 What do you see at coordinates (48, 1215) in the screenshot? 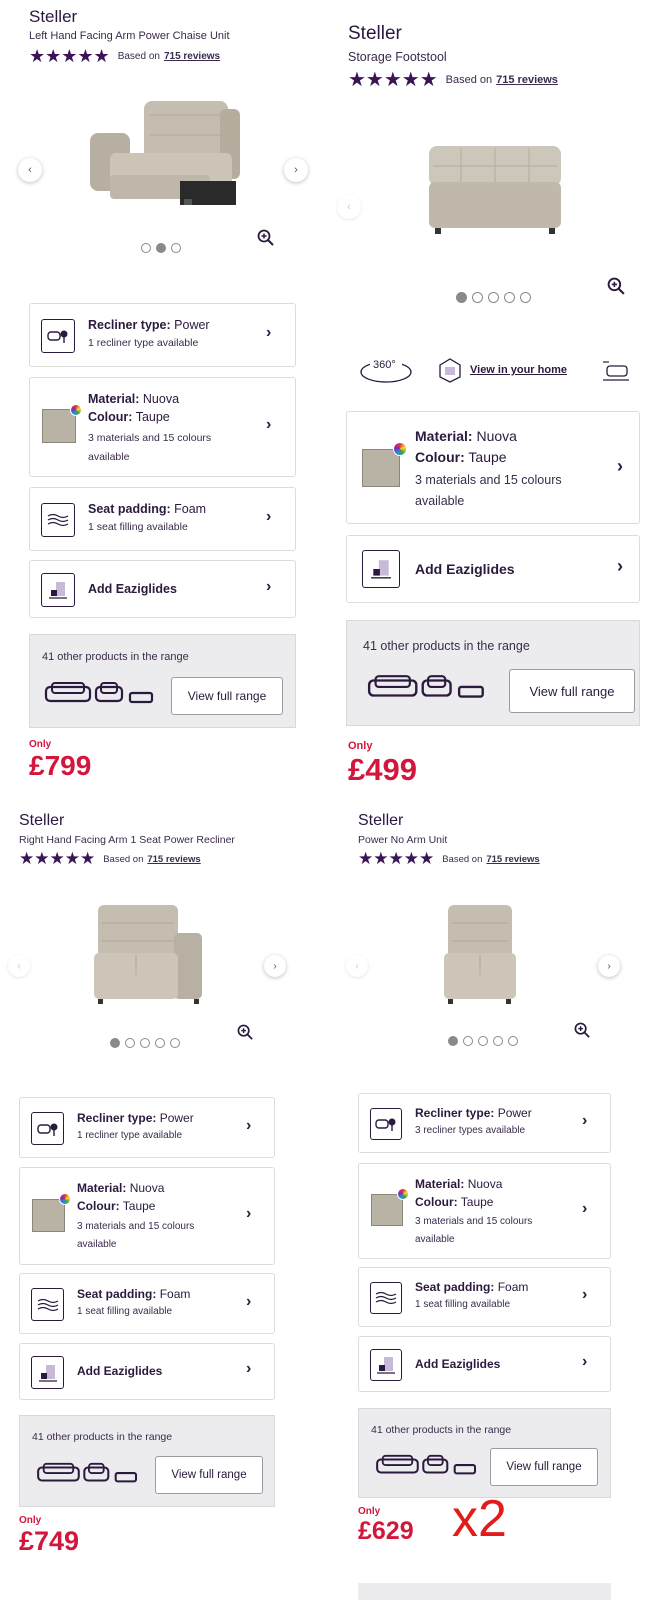
I see `fabric-swatch` at bounding box center [48, 1215].